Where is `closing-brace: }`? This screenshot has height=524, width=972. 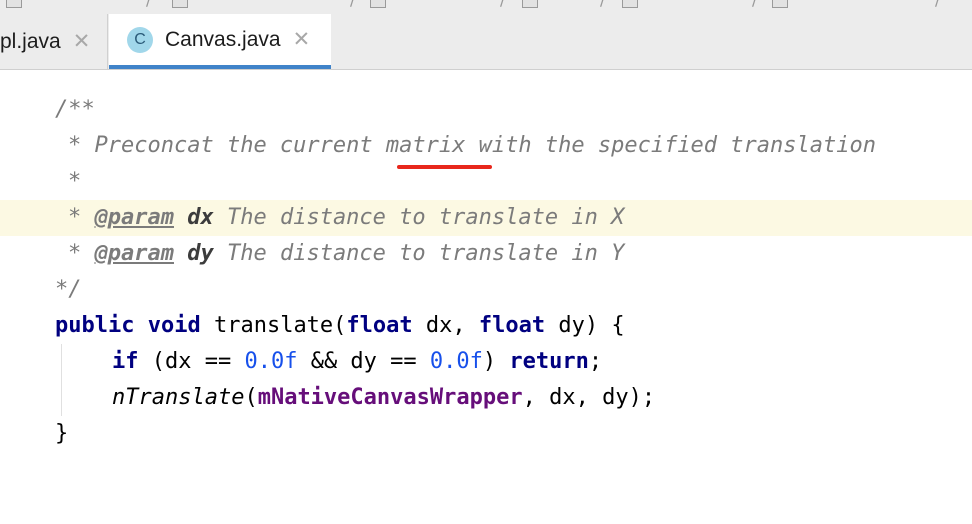
closing-brace: } is located at coordinates (62, 433).